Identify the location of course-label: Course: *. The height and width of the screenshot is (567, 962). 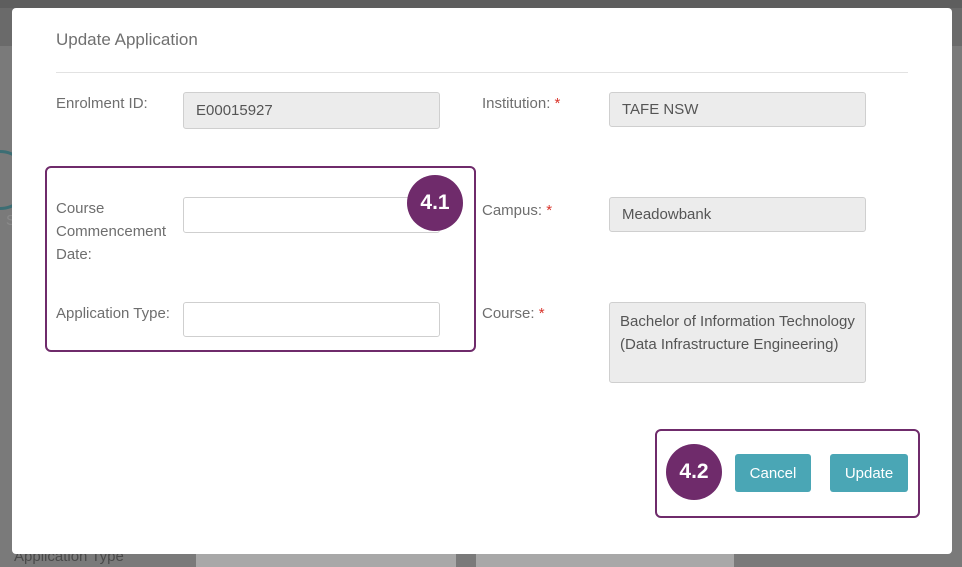
(513, 313).